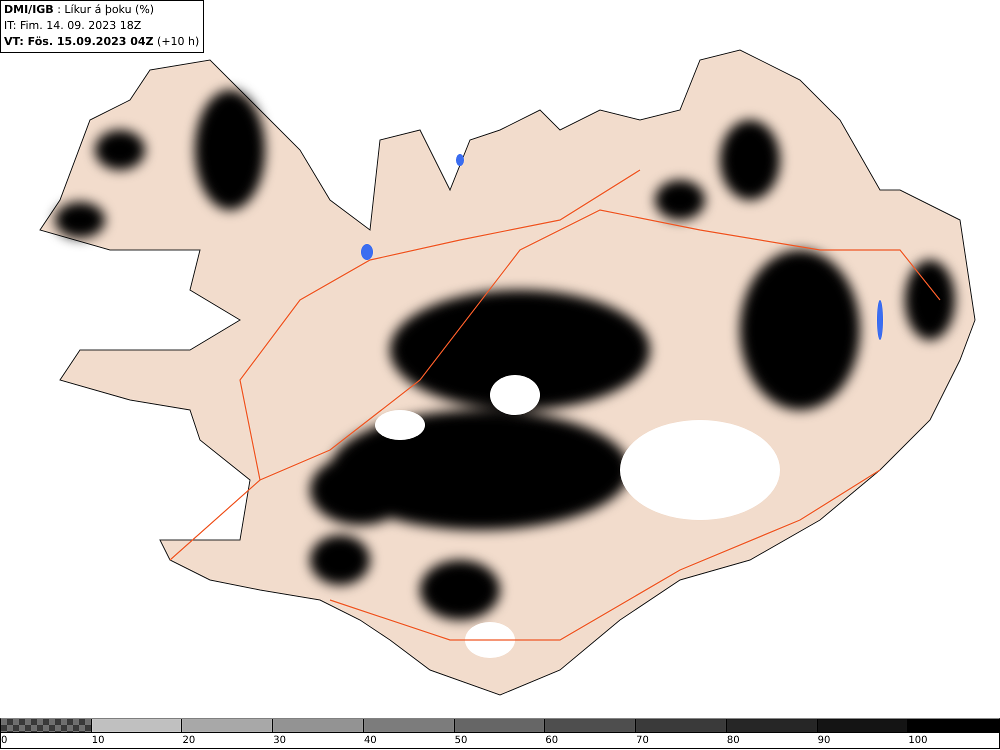 The width and height of the screenshot is (1000, 750). What do you see at coordinates (642, 741) in the screenshot?
I see `legend-label: 70` at bounding box center [642, 741].